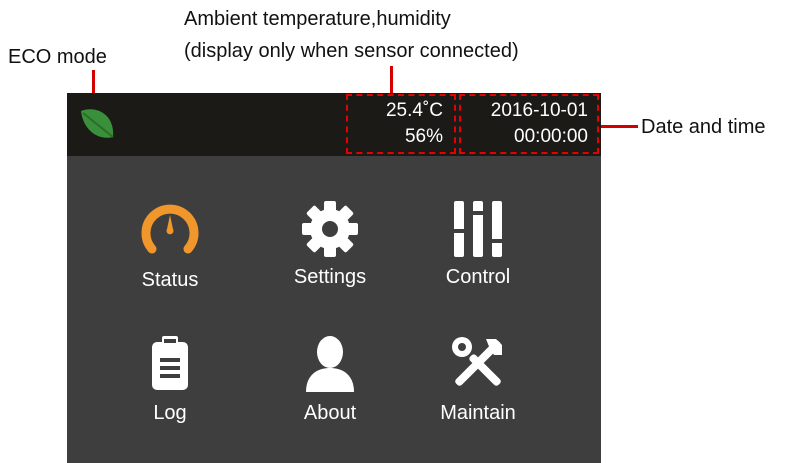  I want to click on clipboard-icon, so click(170, 363).